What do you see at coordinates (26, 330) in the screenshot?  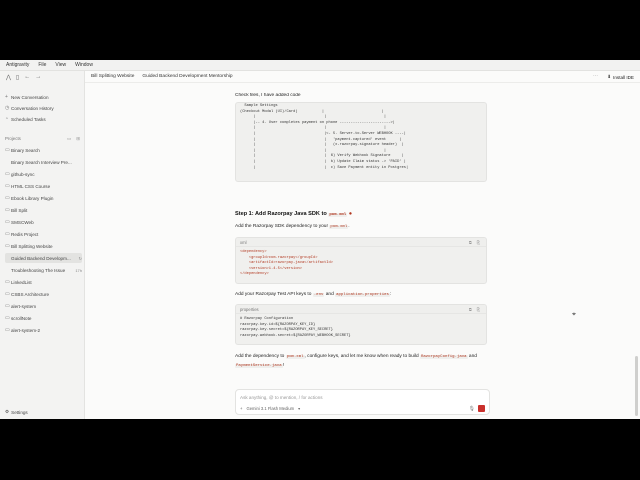 I see `item-label: alert-system-2` at bounding box center [26, 330].